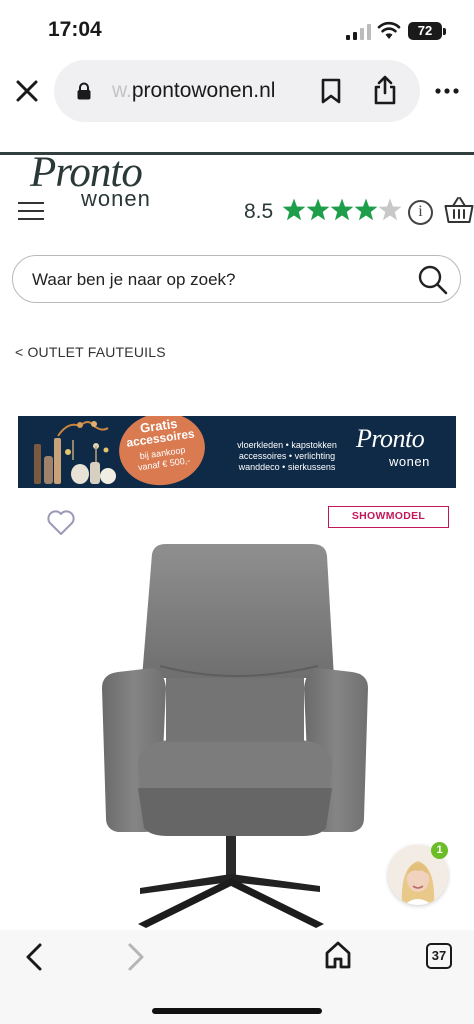 This screenshot has width=474, height=1024. Describe the element at coordinates (31, 212) in the screenshot. I see `hamburger-menu-icon` at that location.